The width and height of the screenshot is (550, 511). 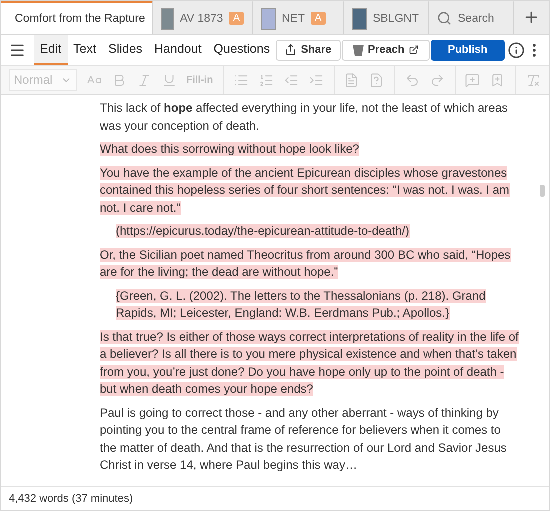 I want to click on italic-icon, so click(x=144, y=80).